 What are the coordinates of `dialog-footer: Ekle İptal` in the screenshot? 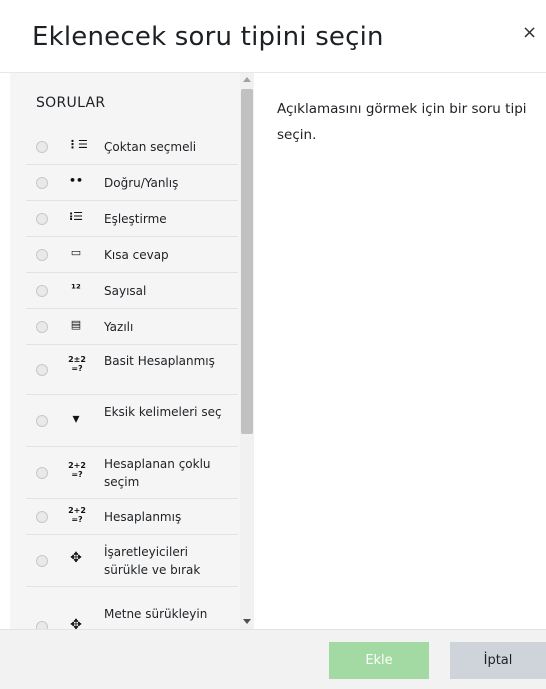 It's located at (273, 659).